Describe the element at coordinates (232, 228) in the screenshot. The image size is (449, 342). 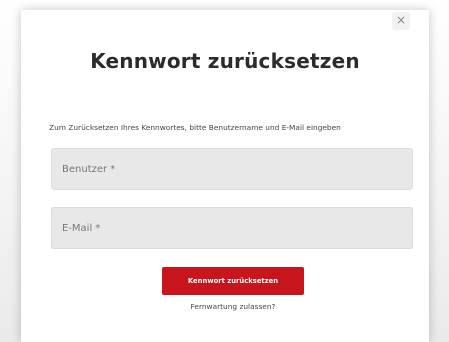
I see `email-field` at that location.